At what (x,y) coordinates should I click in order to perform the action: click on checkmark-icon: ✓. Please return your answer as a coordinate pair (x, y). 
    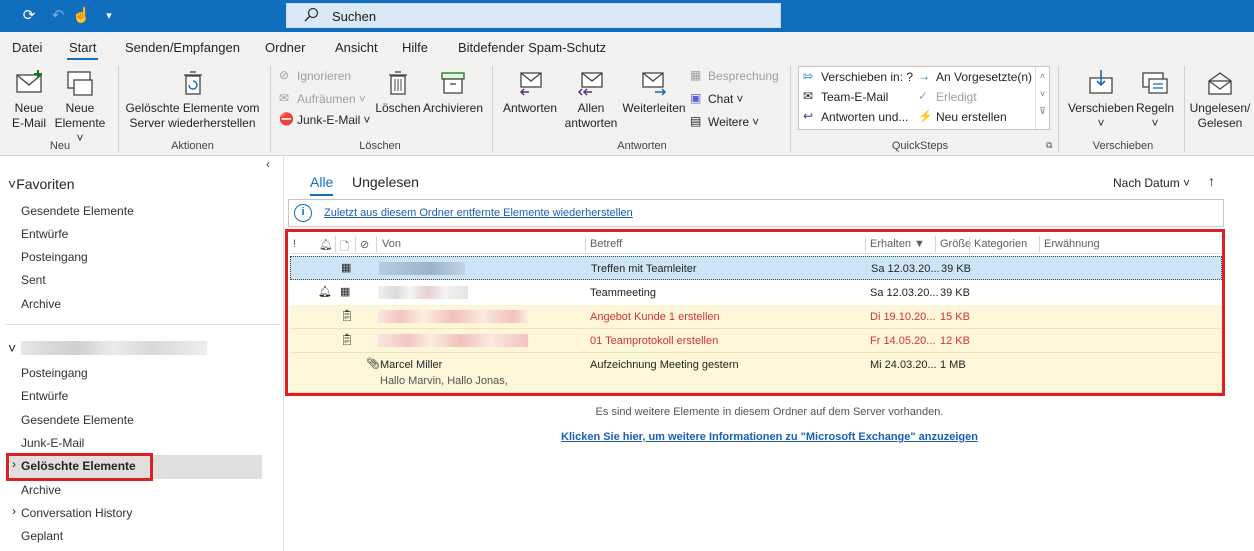
    Looking at the image, I should click on (923, 96).